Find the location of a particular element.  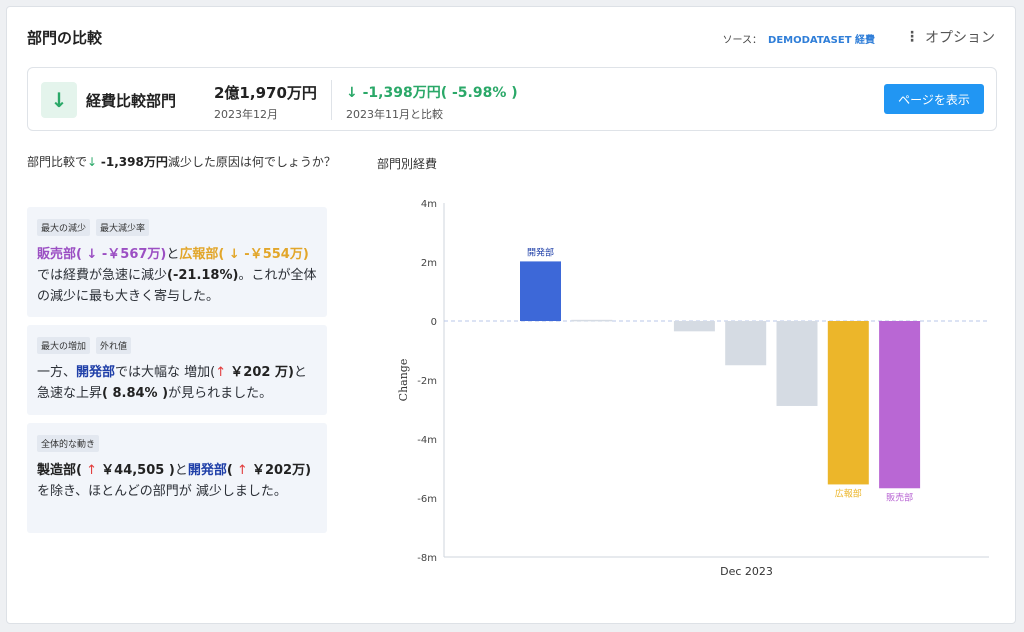

increase-amount: ￥202 万) is located at coordinates (262, 372).